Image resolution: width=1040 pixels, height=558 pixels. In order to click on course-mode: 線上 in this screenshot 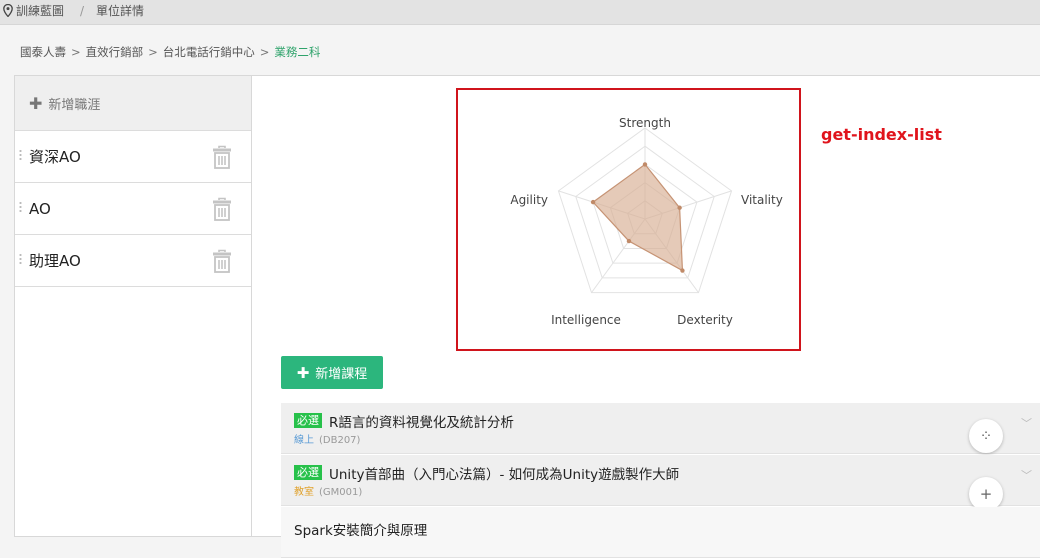, I will do `click(304, 440)`.